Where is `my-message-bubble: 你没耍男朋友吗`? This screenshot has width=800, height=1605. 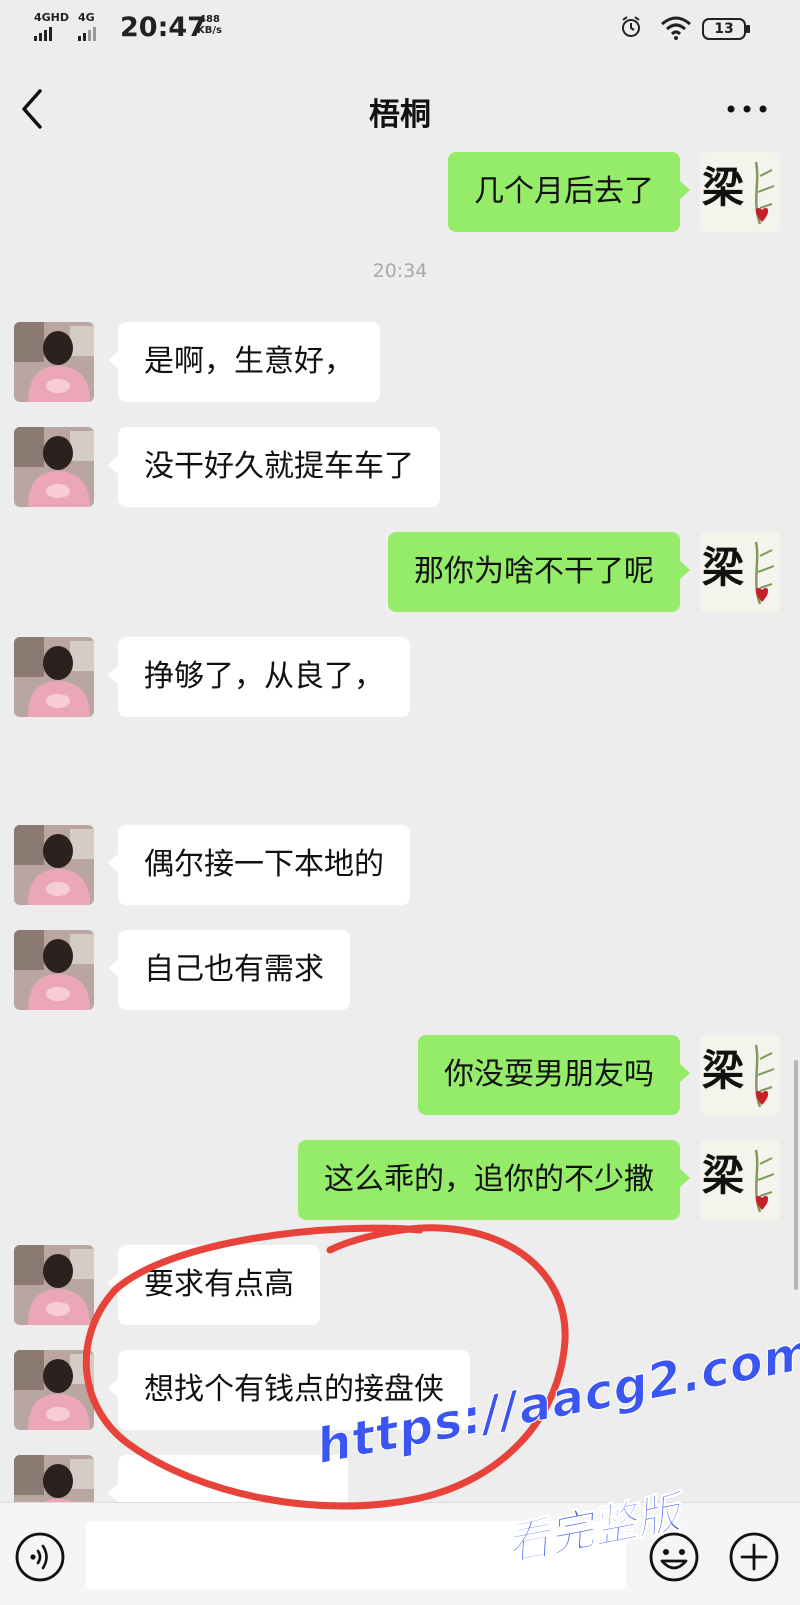 my-message-bubble: 你没耍男朋友吗 is located at coordinates (554, 1075).